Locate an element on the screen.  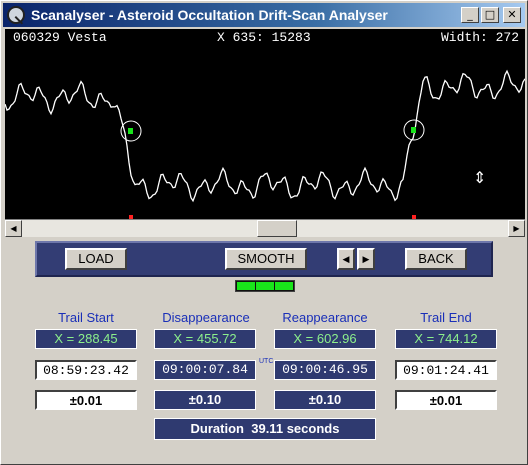
trail-end-error-field: ±0.01 is located at coordinates (446, 400).